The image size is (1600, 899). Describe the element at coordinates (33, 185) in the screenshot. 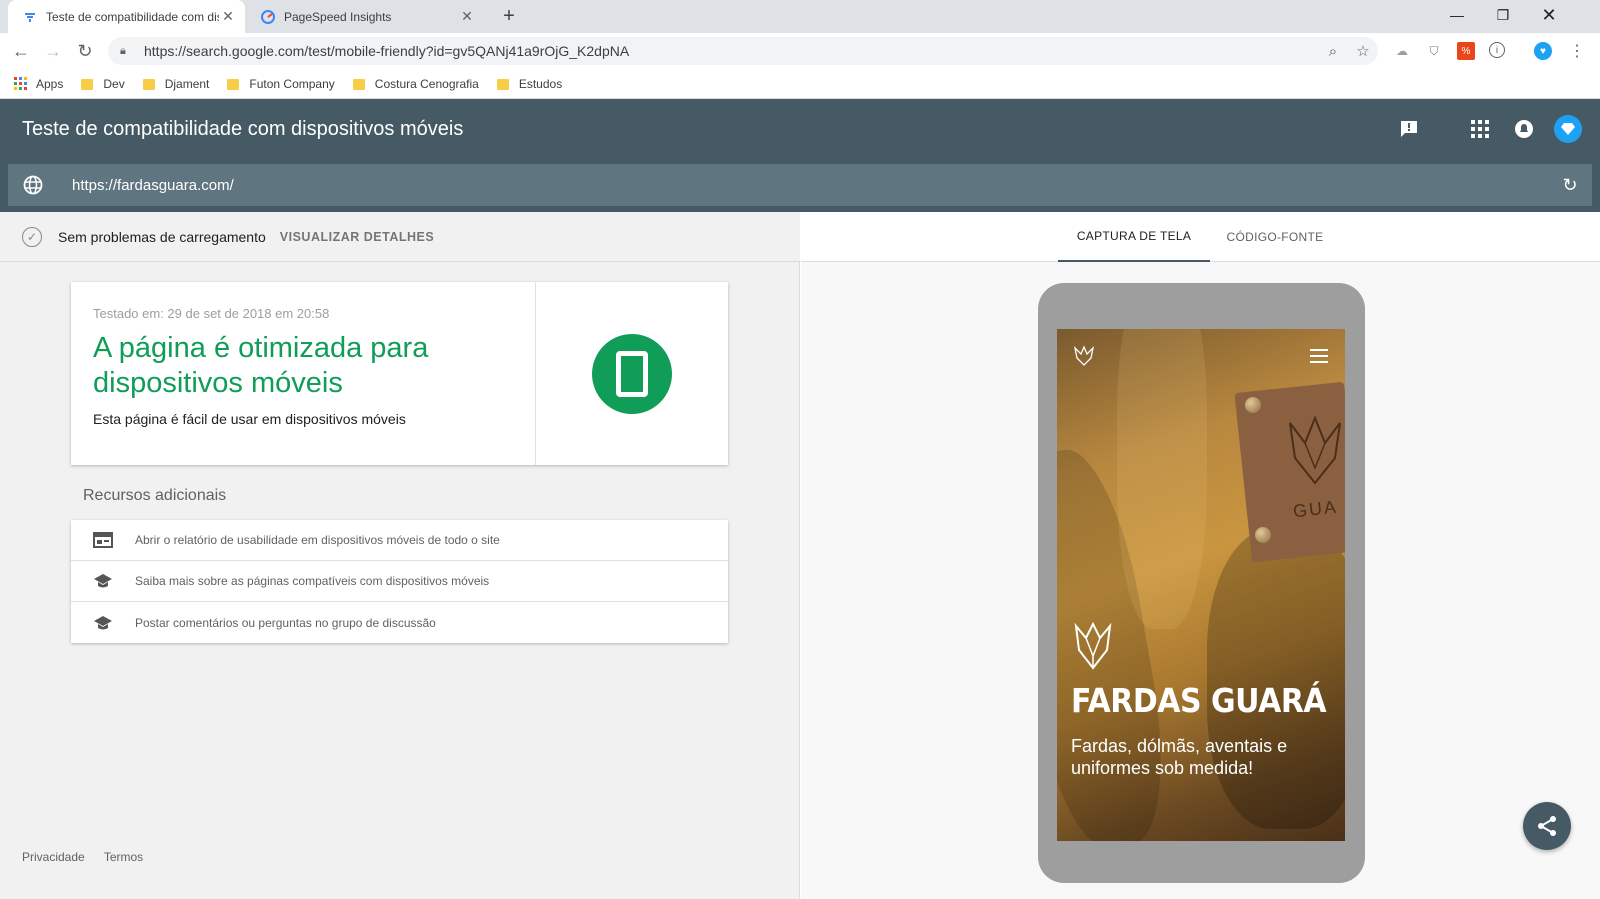

I see `globe-icon` at that location.